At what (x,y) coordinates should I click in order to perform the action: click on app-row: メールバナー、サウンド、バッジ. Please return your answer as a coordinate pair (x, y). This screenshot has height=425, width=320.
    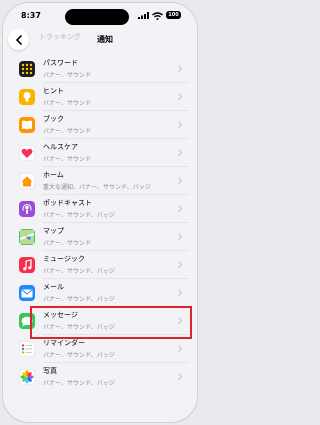
    Looking at the image, I should click on (101, 293).